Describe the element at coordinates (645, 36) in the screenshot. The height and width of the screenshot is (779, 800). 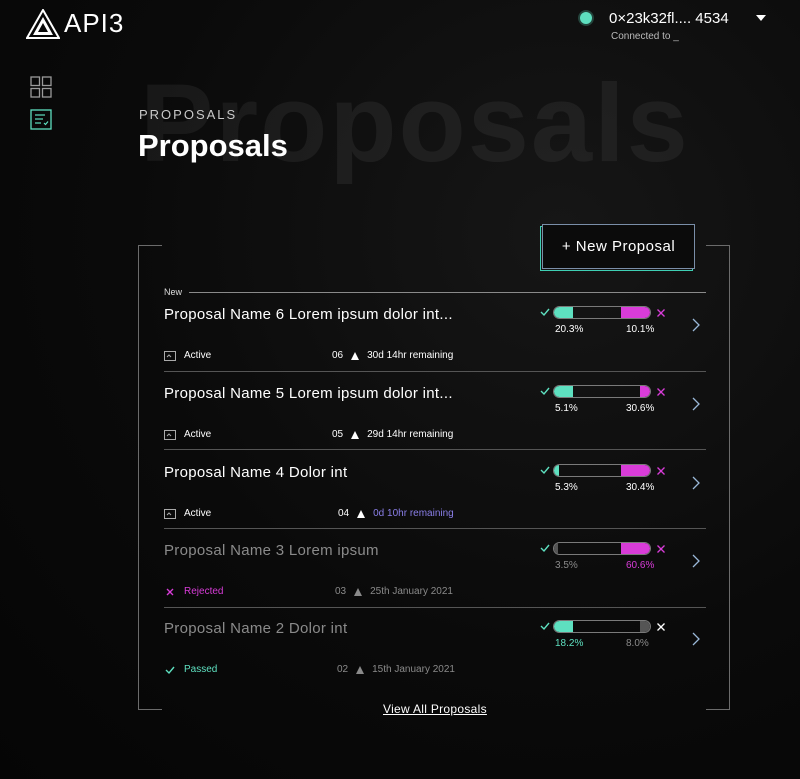
I see `wallet-network-label: Connected to _` at that location.